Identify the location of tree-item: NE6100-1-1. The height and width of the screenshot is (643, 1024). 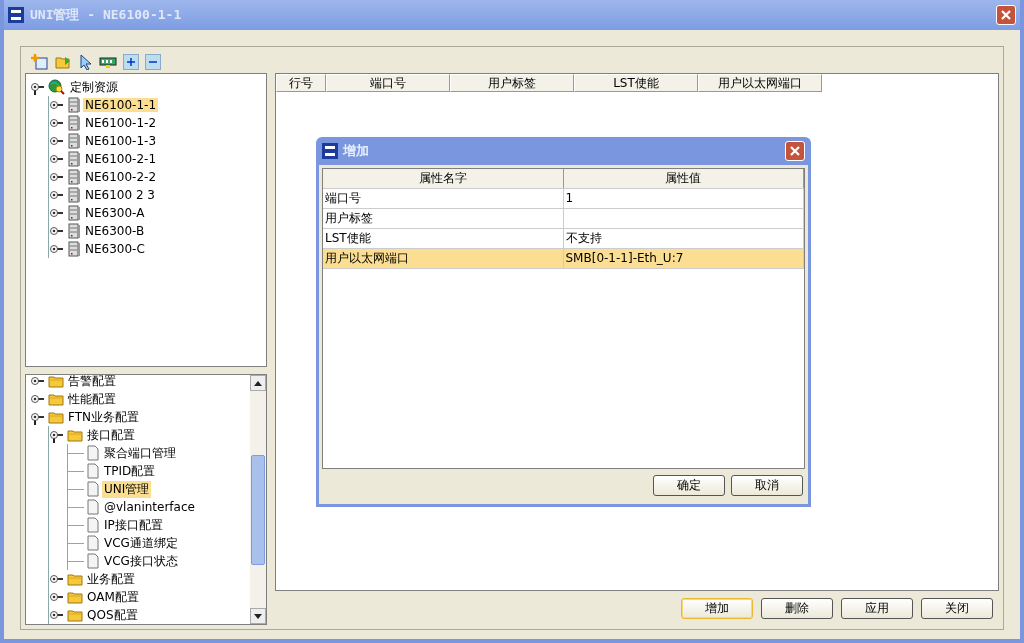
(121, 105).